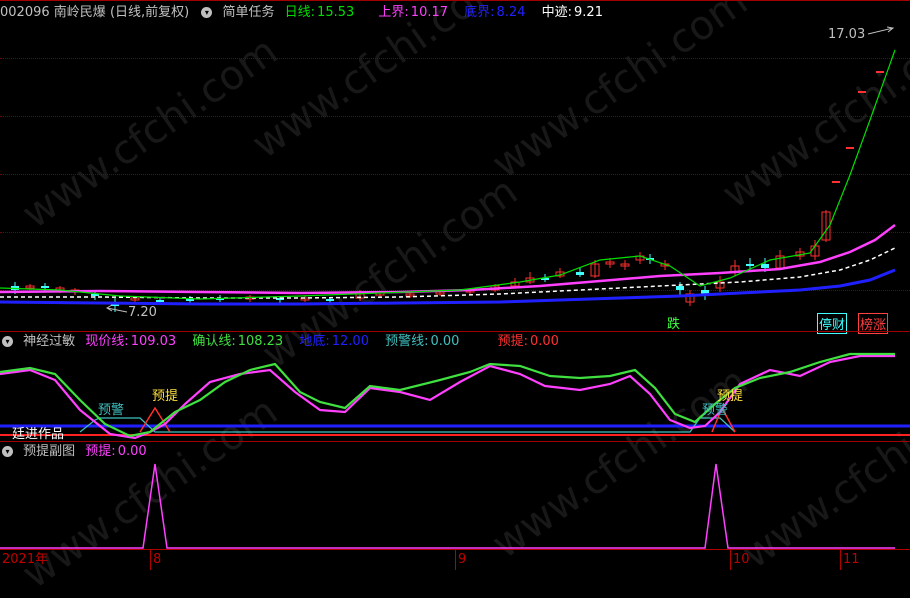 The width and height of the screenshot is (910, 598). What do you see at coordinates (79, 452) in the screenshot?
I see `third-chart-header: ▾ 预提副图 预提: 0.00` at bounding box center [79, 452].